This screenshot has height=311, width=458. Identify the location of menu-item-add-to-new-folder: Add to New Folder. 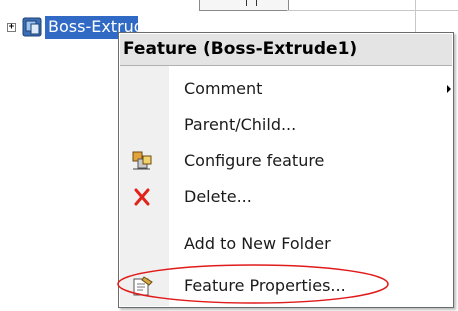
(286, 244).